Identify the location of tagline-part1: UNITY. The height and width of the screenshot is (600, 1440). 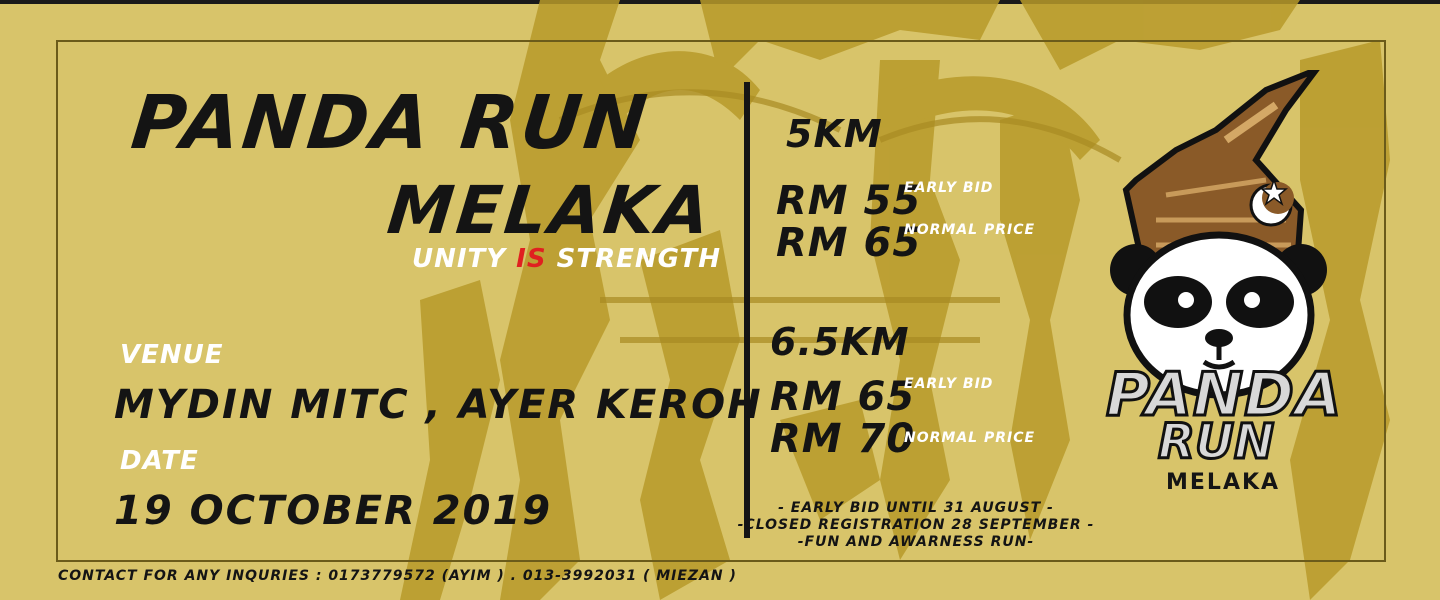
(464, 259).